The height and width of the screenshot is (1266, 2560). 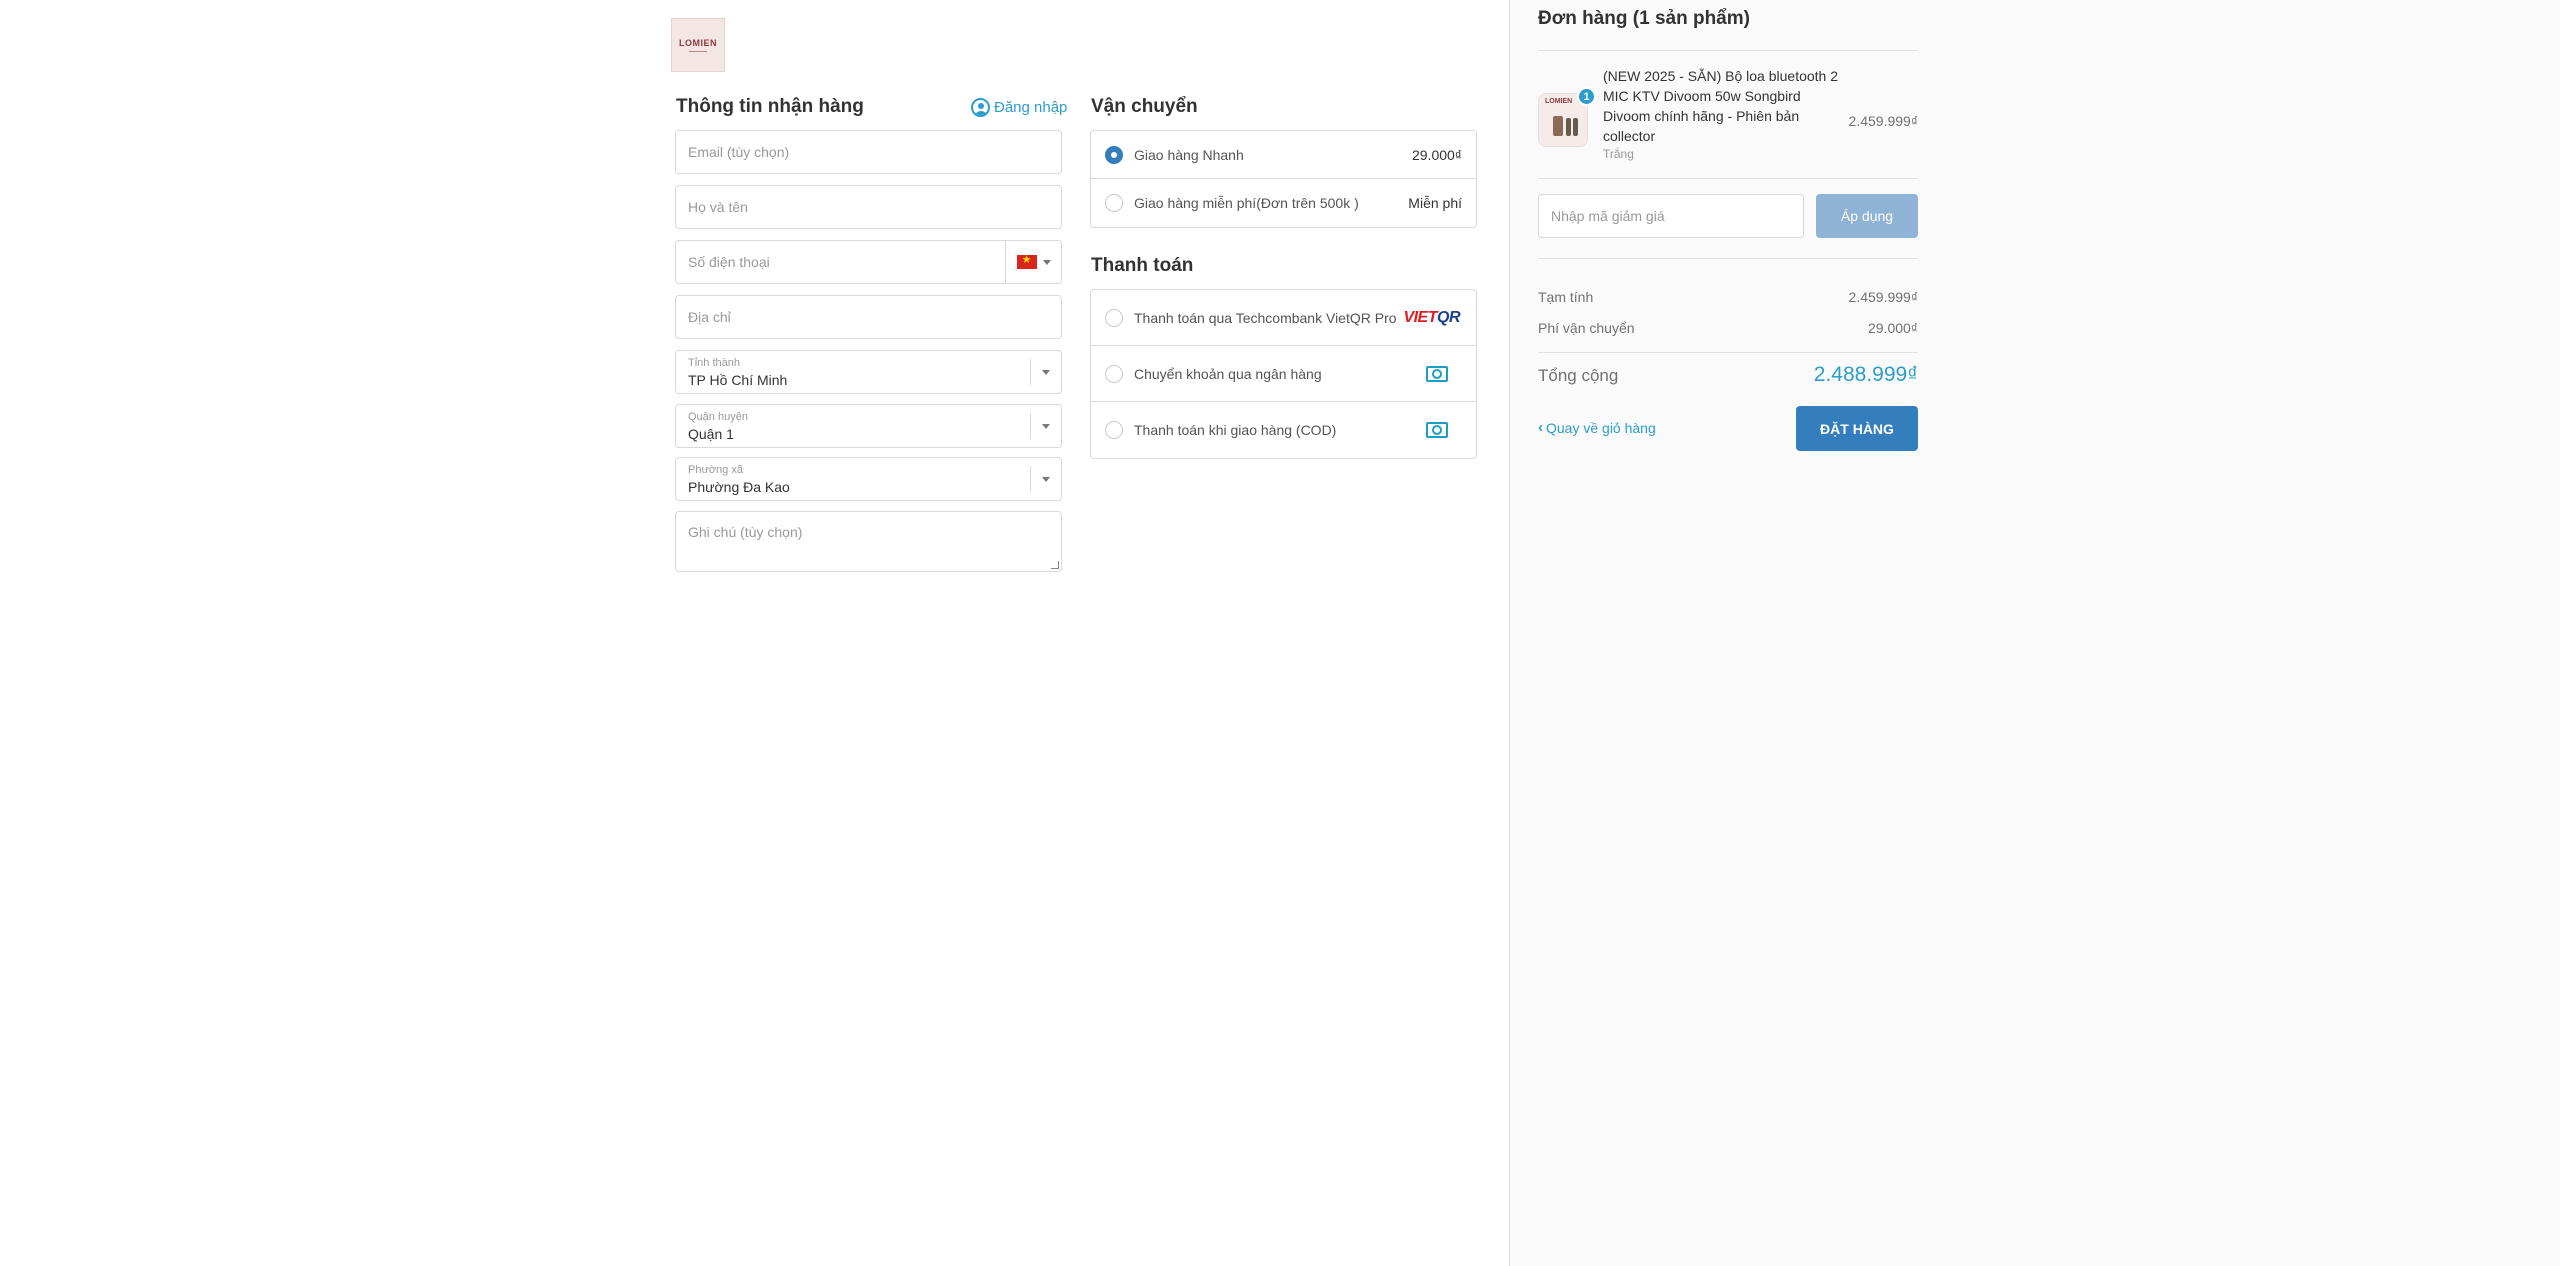 I want to click on total-value: 2.488.999₫, so click(x=1865, y=374).